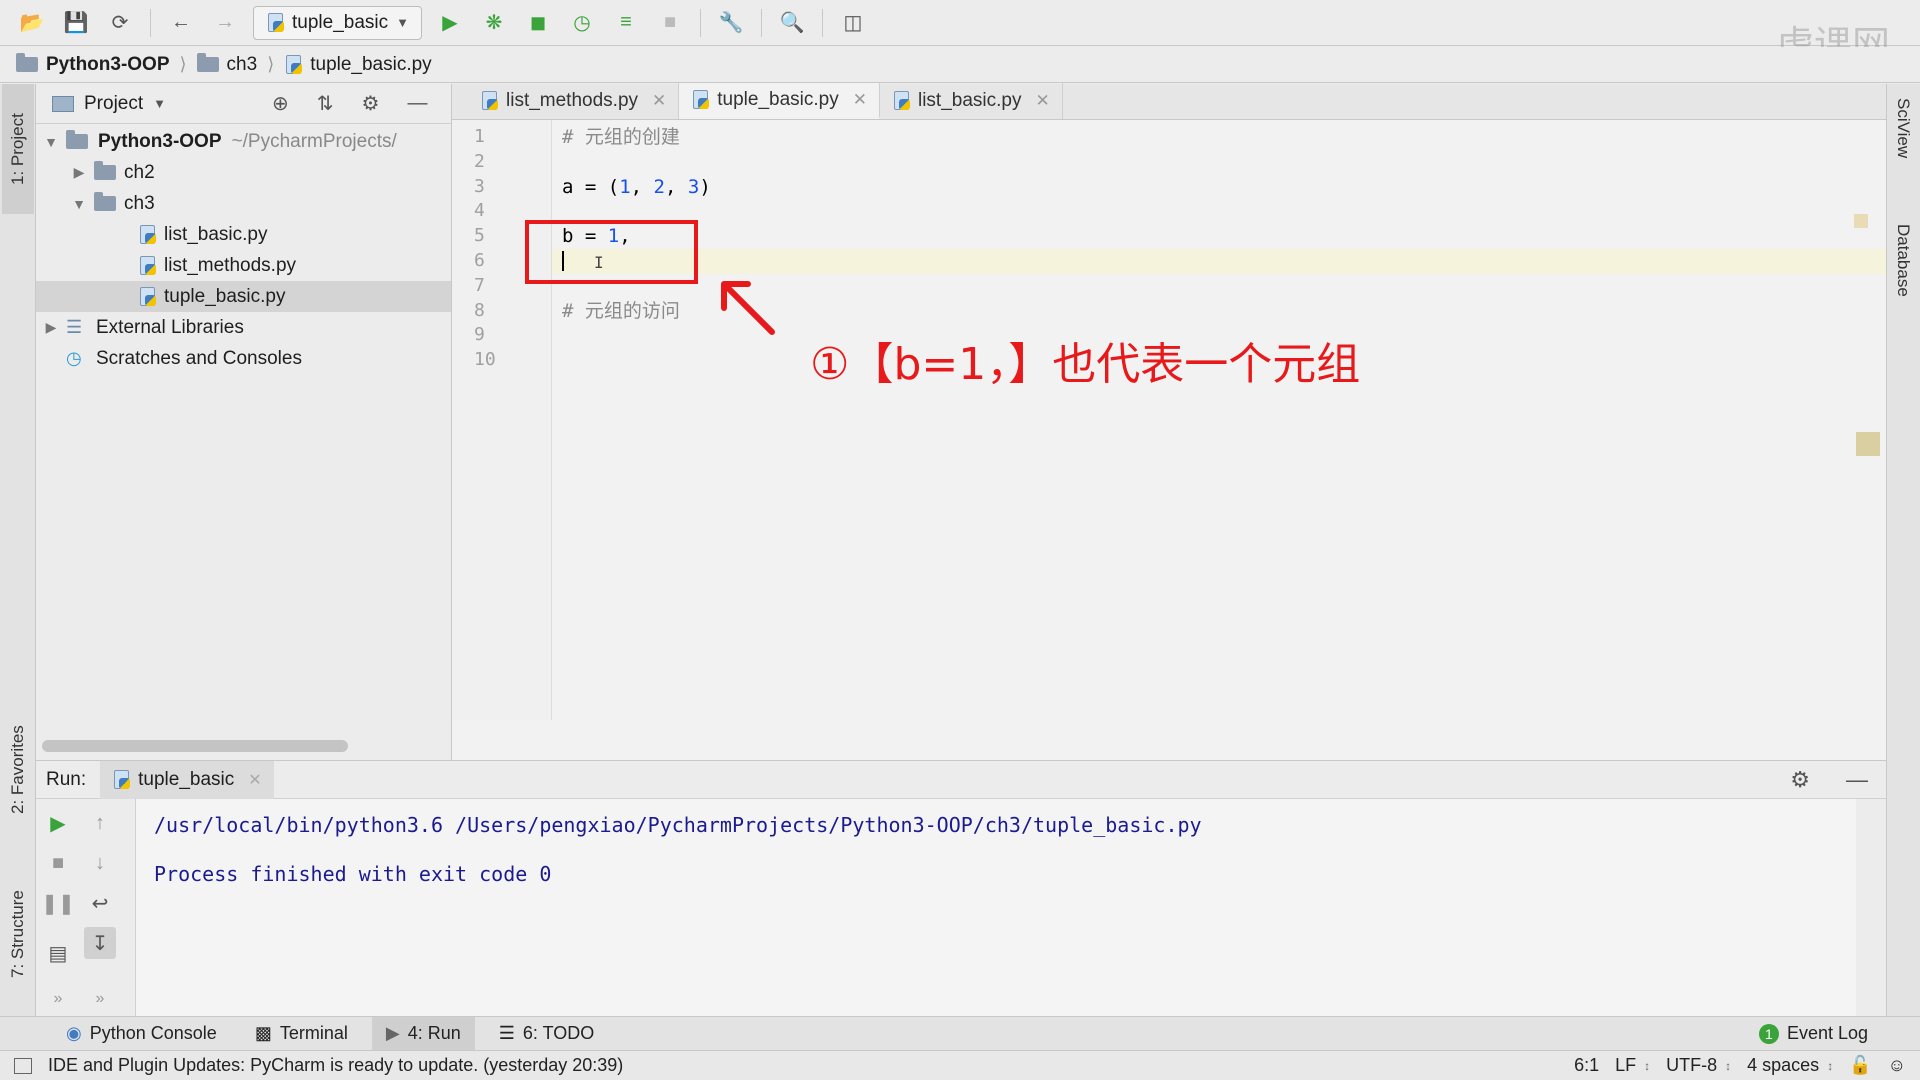 Image resolution: width=1920 pixels, height=1080 pixels. What do you see at coordinates (18, 149) in the screenshot?
I see `tab-project: 1: Project` at bounding box center [18, 149].